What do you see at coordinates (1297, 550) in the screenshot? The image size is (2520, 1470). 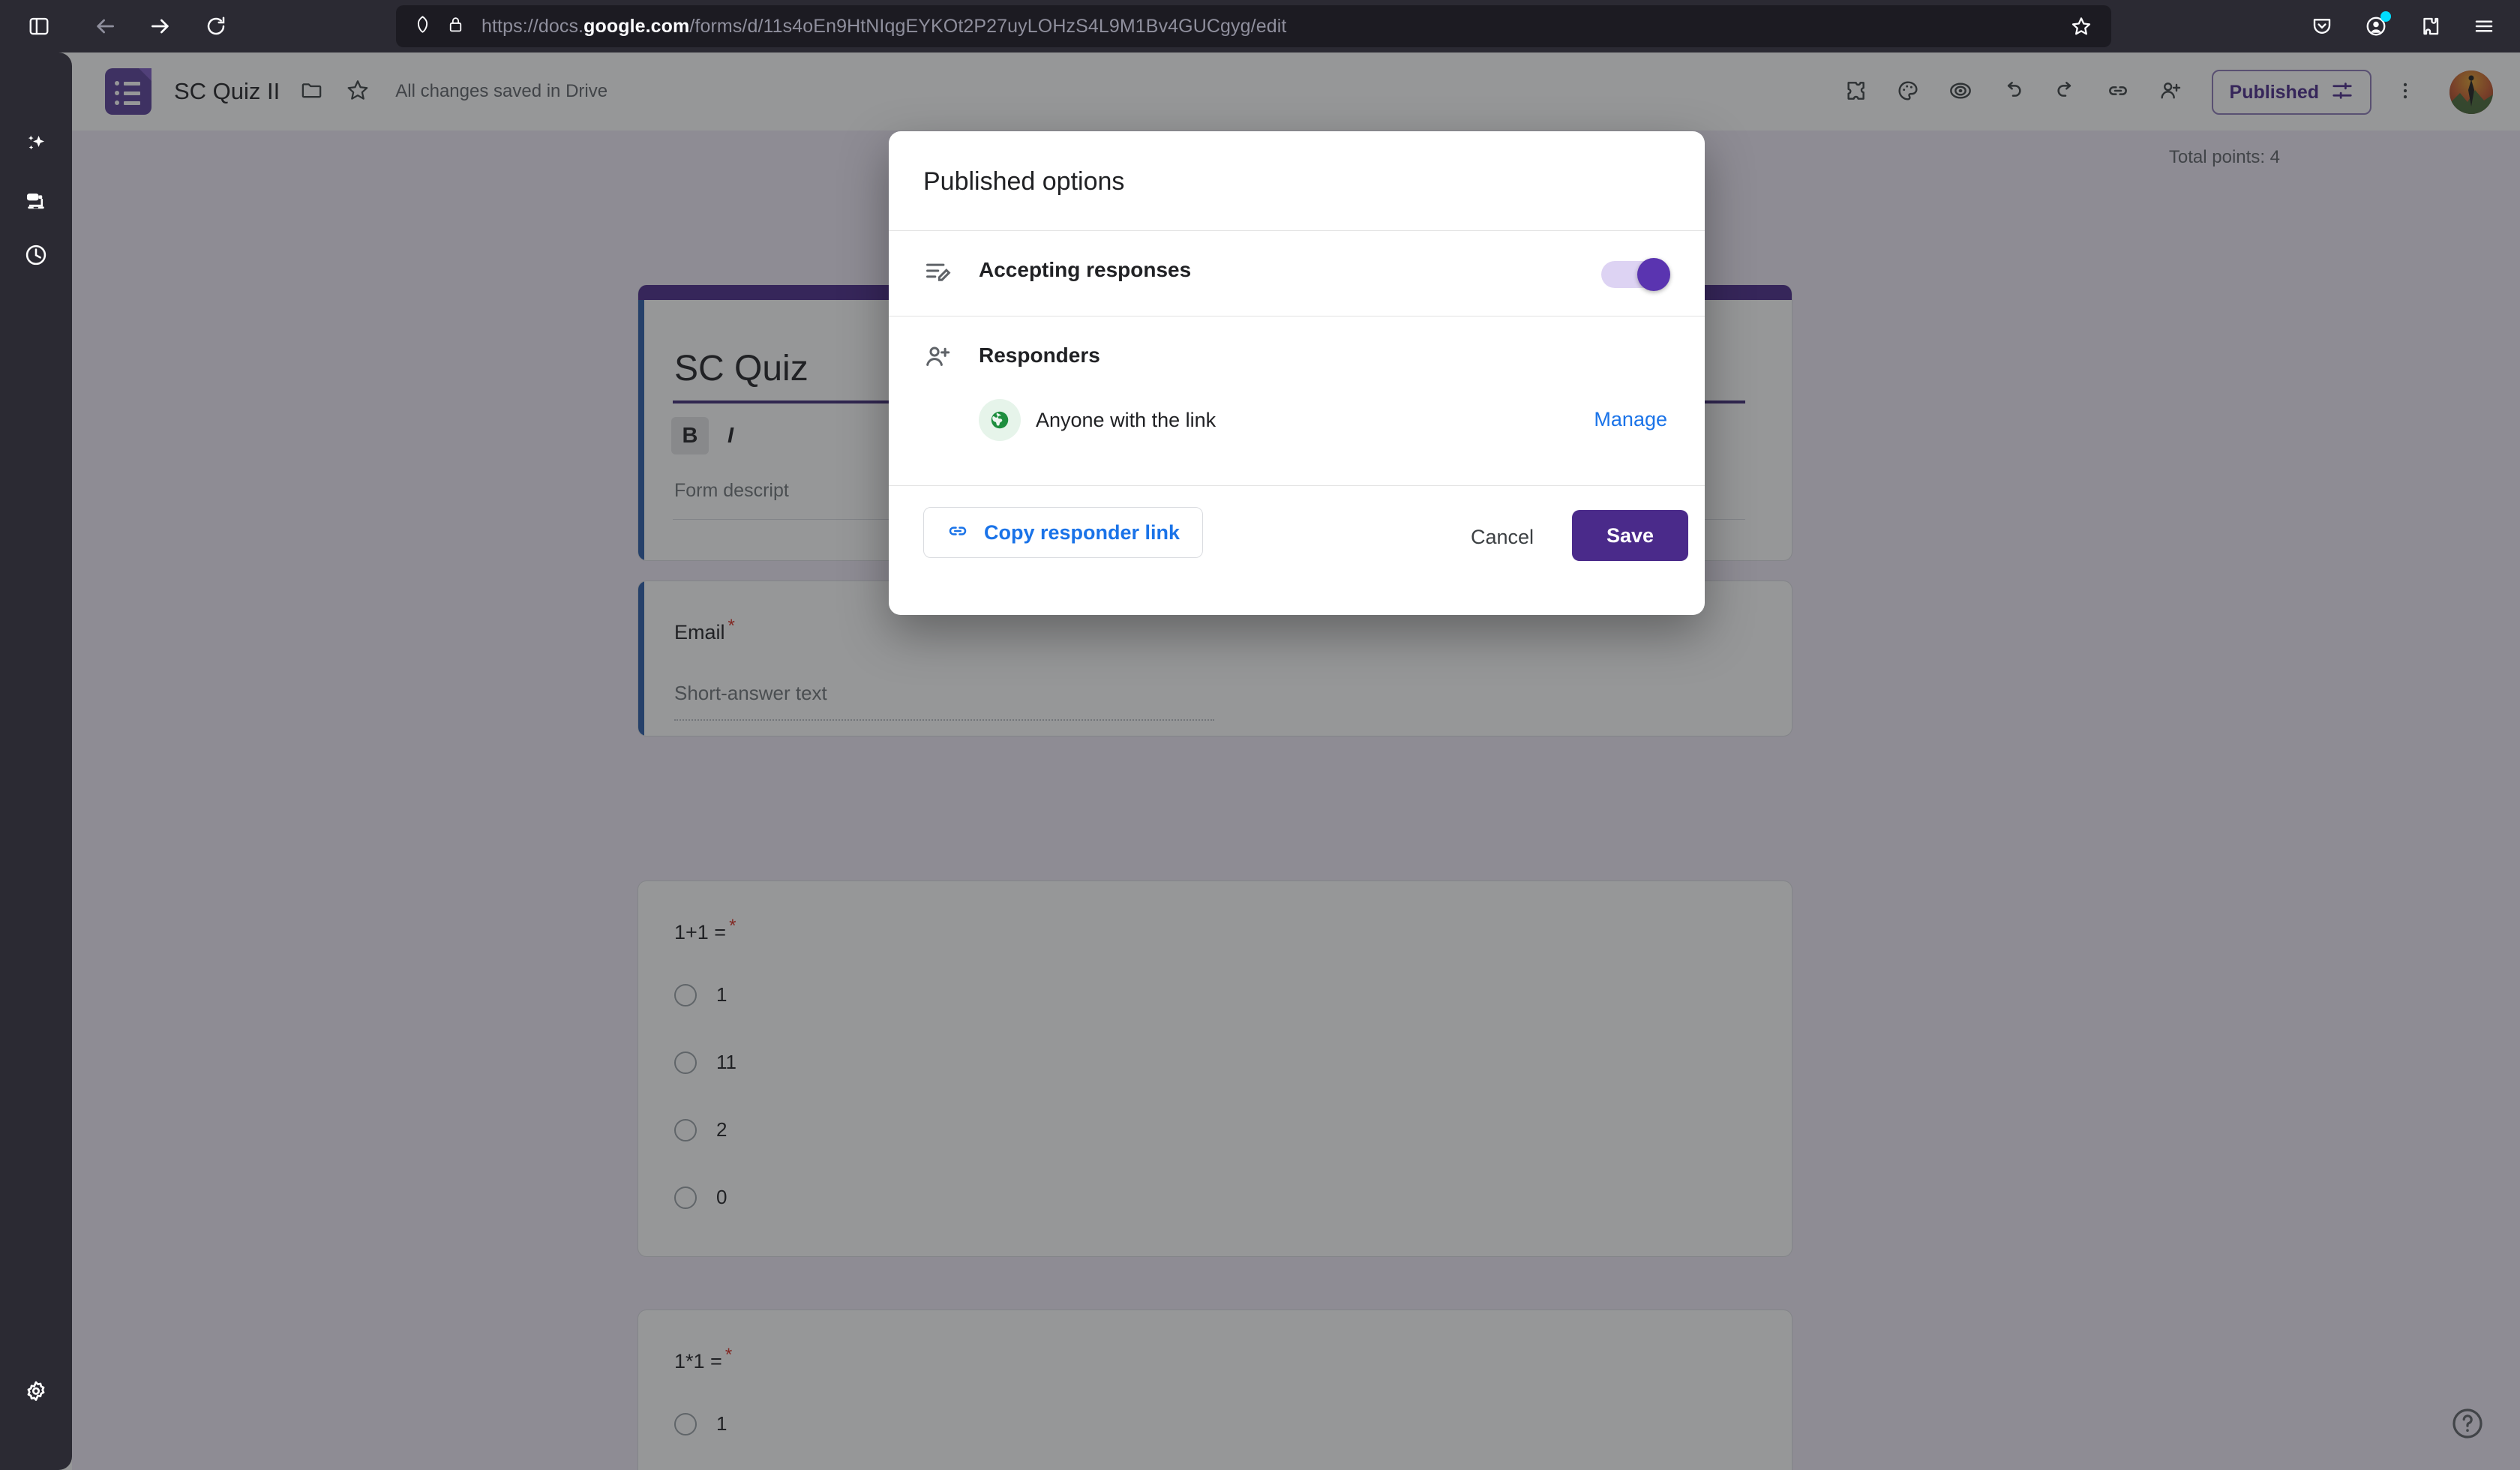 I see `dialog-actions: Copy responder link Cancel Save` at bounding box center [1297, 550].